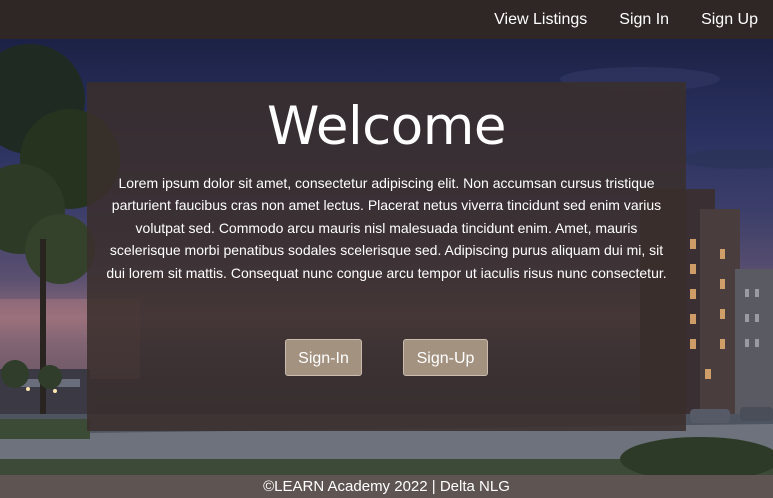 Image resolution: width=773 pixels, height=498 pixels. I want to click on page-footer: ©LEARN Academy 2022 | Delta NLG, so click(386, 486).